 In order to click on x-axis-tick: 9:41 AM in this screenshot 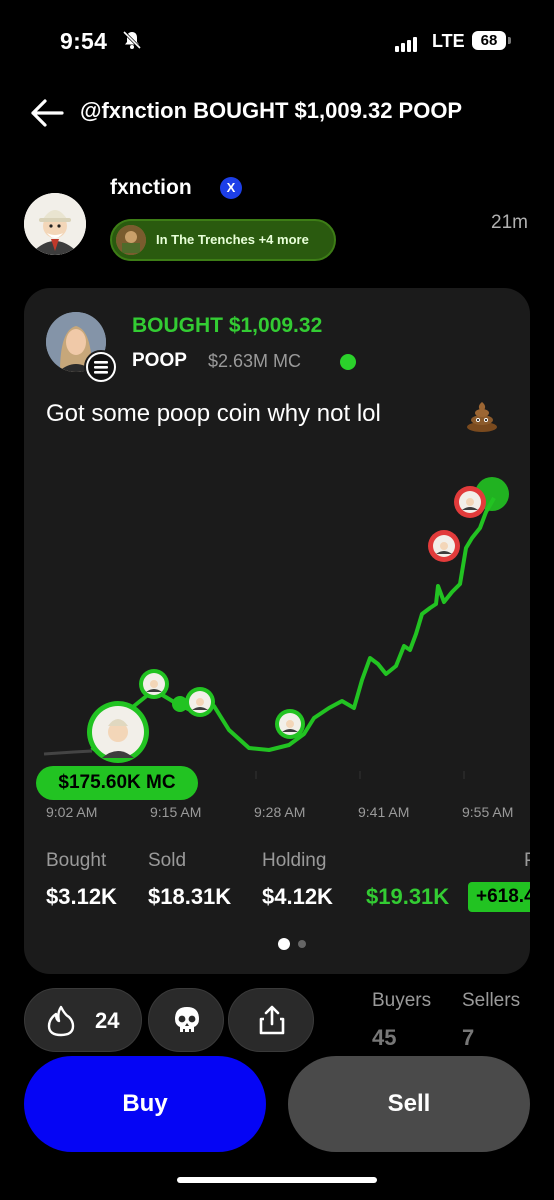, I will do `click(384, 812)`.